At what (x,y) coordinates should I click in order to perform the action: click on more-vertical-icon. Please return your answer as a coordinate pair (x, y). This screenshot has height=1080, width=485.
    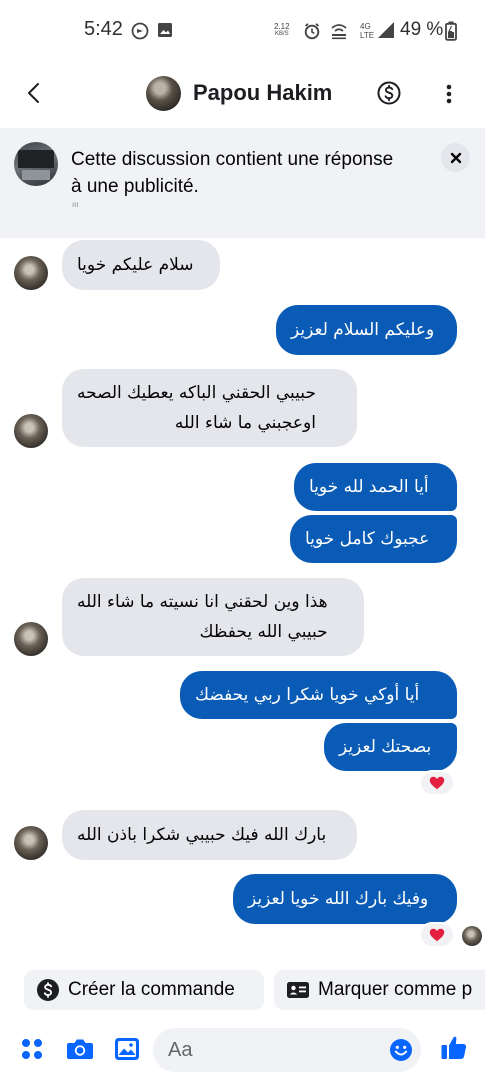
    Looking at the image, I should click on (449, 94).